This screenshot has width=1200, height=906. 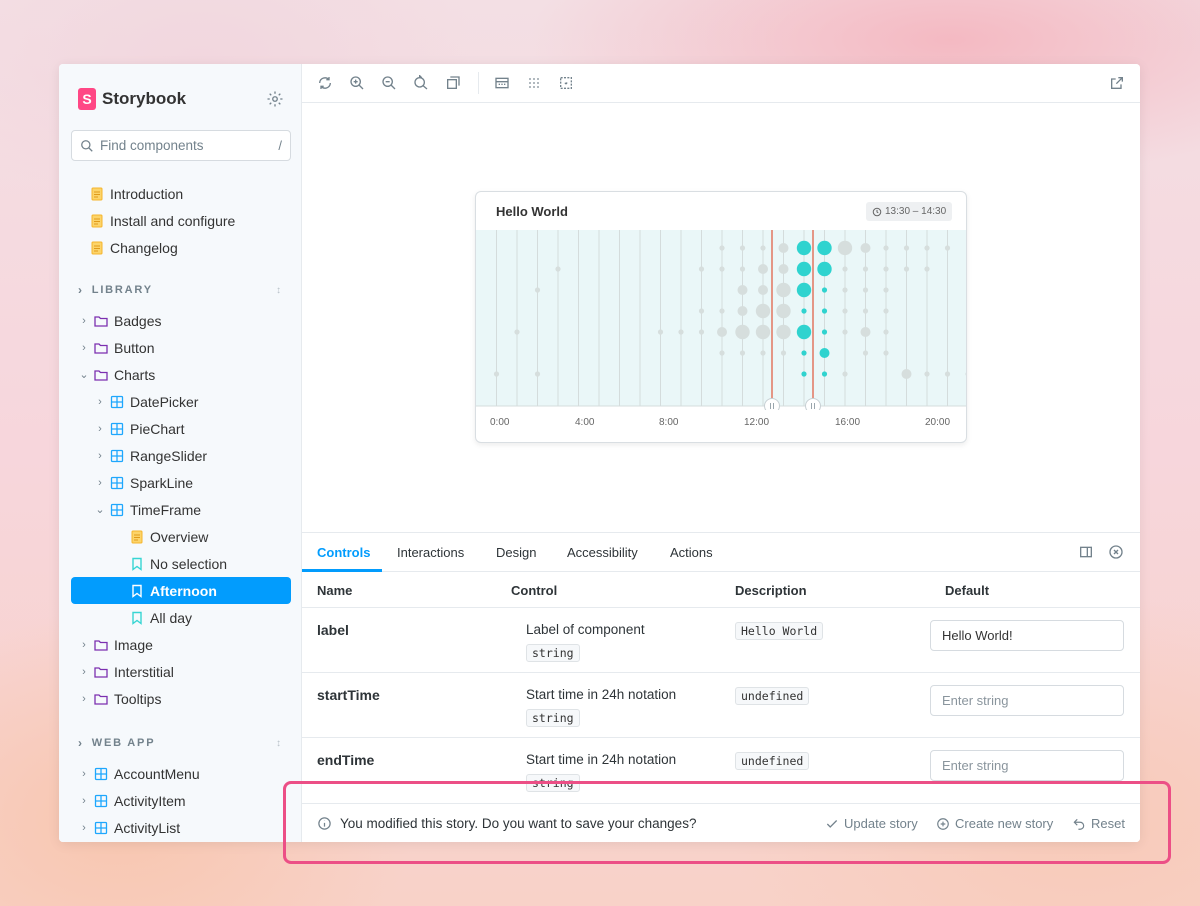 What do you see at coordinates (967, 590) in the screenshot?
I see `column-default: Default` at bounding box center [967, 590].